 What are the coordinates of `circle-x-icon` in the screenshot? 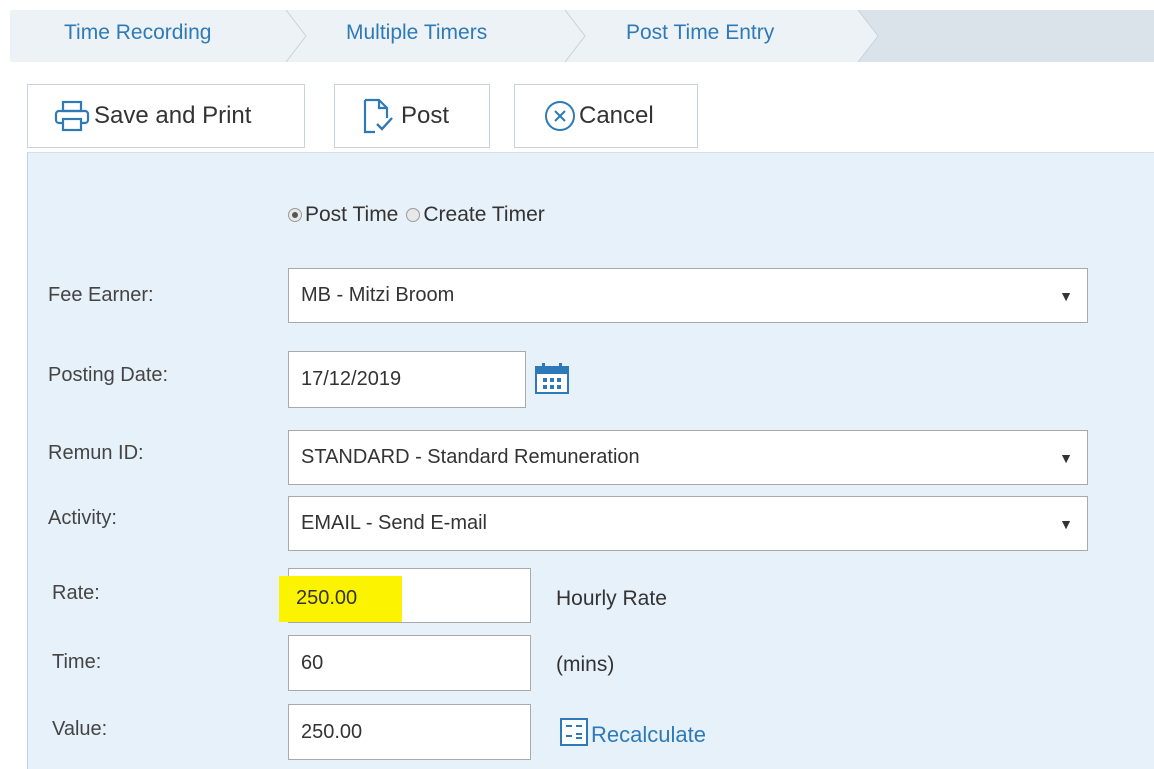 It's located at (560, 116).